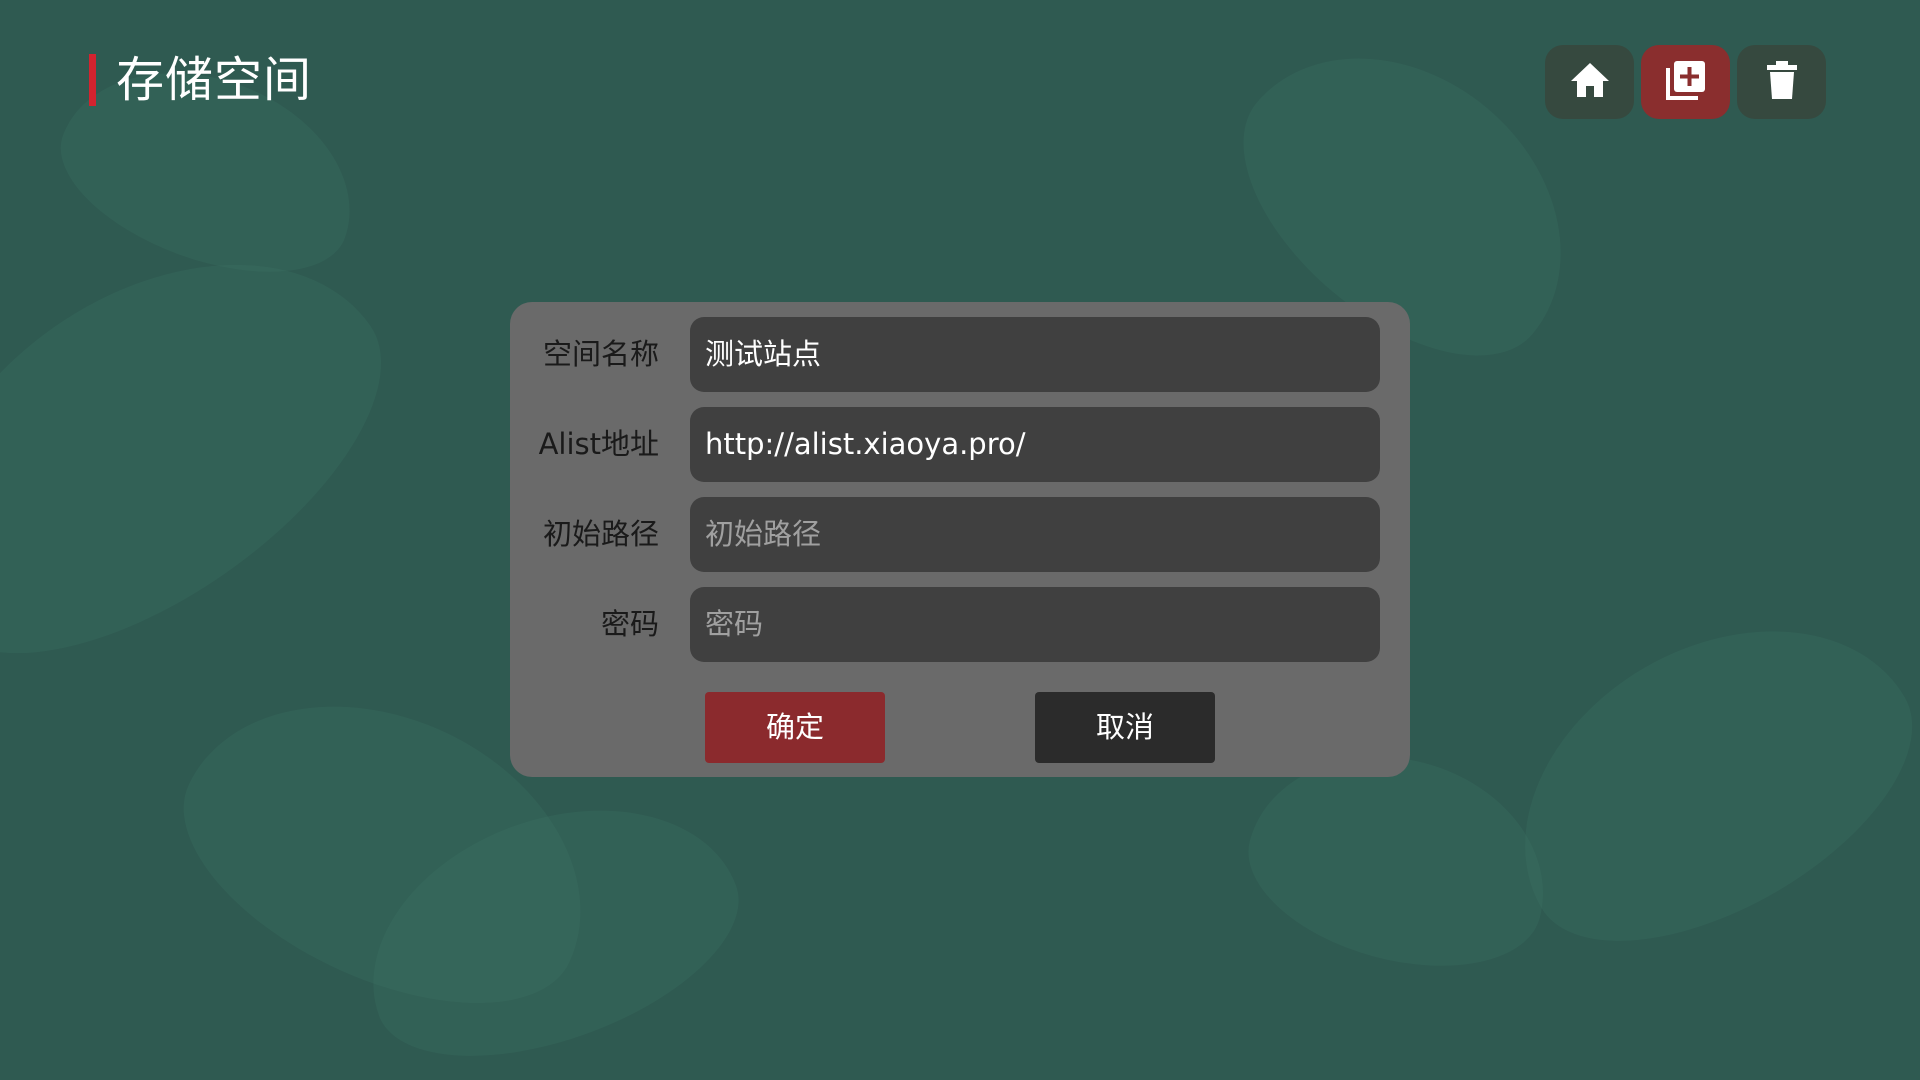 This screenshot has height=1080, width=1920. What do you see at coordinates (598, 444) in the screenshot?
I see `alist-url-label: Alist地址` at bounding box center [598, 444].